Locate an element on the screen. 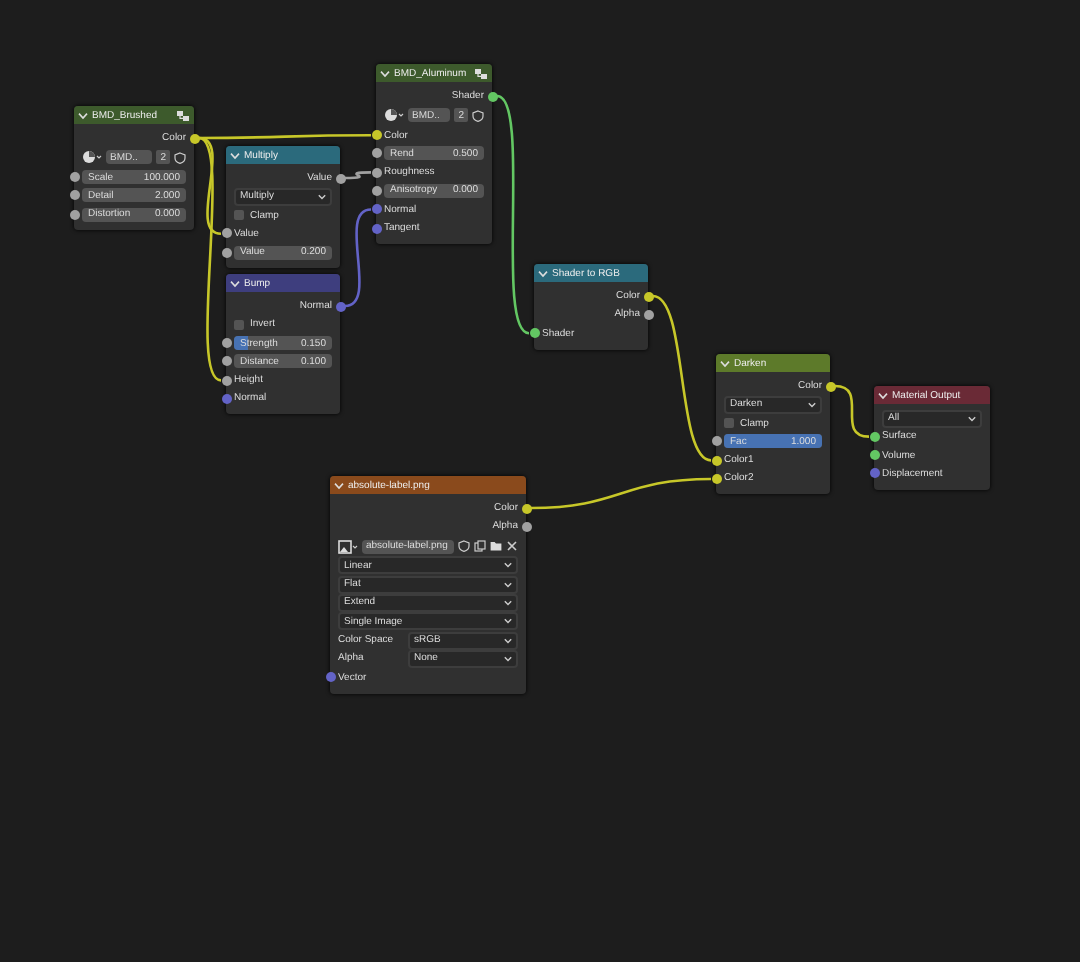 The width and height of the screenshot is (1080, 962). folder-icon is located at coordinates (496, 546).